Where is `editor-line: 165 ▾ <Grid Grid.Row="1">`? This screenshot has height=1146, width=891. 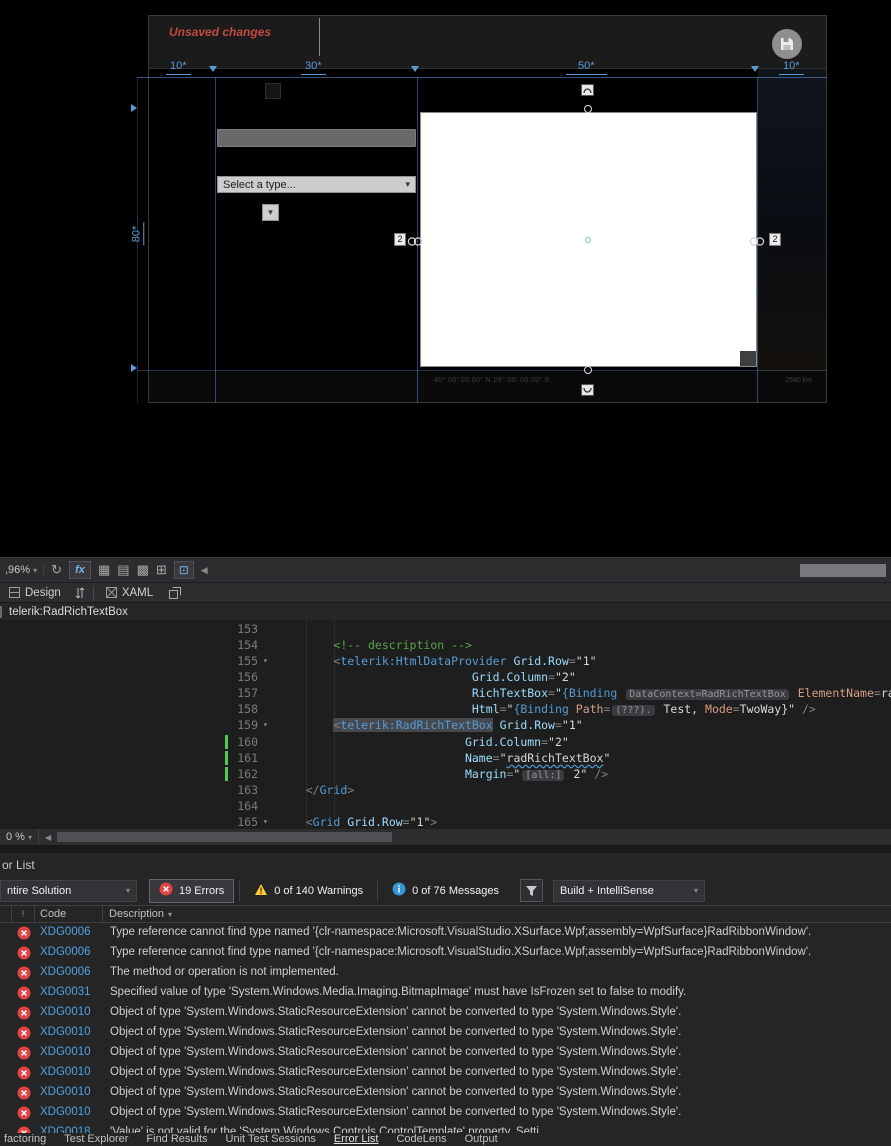 editor-line: 165 ▾ <Grid Grid.Row="1"> is located at coordinates (445, 821).